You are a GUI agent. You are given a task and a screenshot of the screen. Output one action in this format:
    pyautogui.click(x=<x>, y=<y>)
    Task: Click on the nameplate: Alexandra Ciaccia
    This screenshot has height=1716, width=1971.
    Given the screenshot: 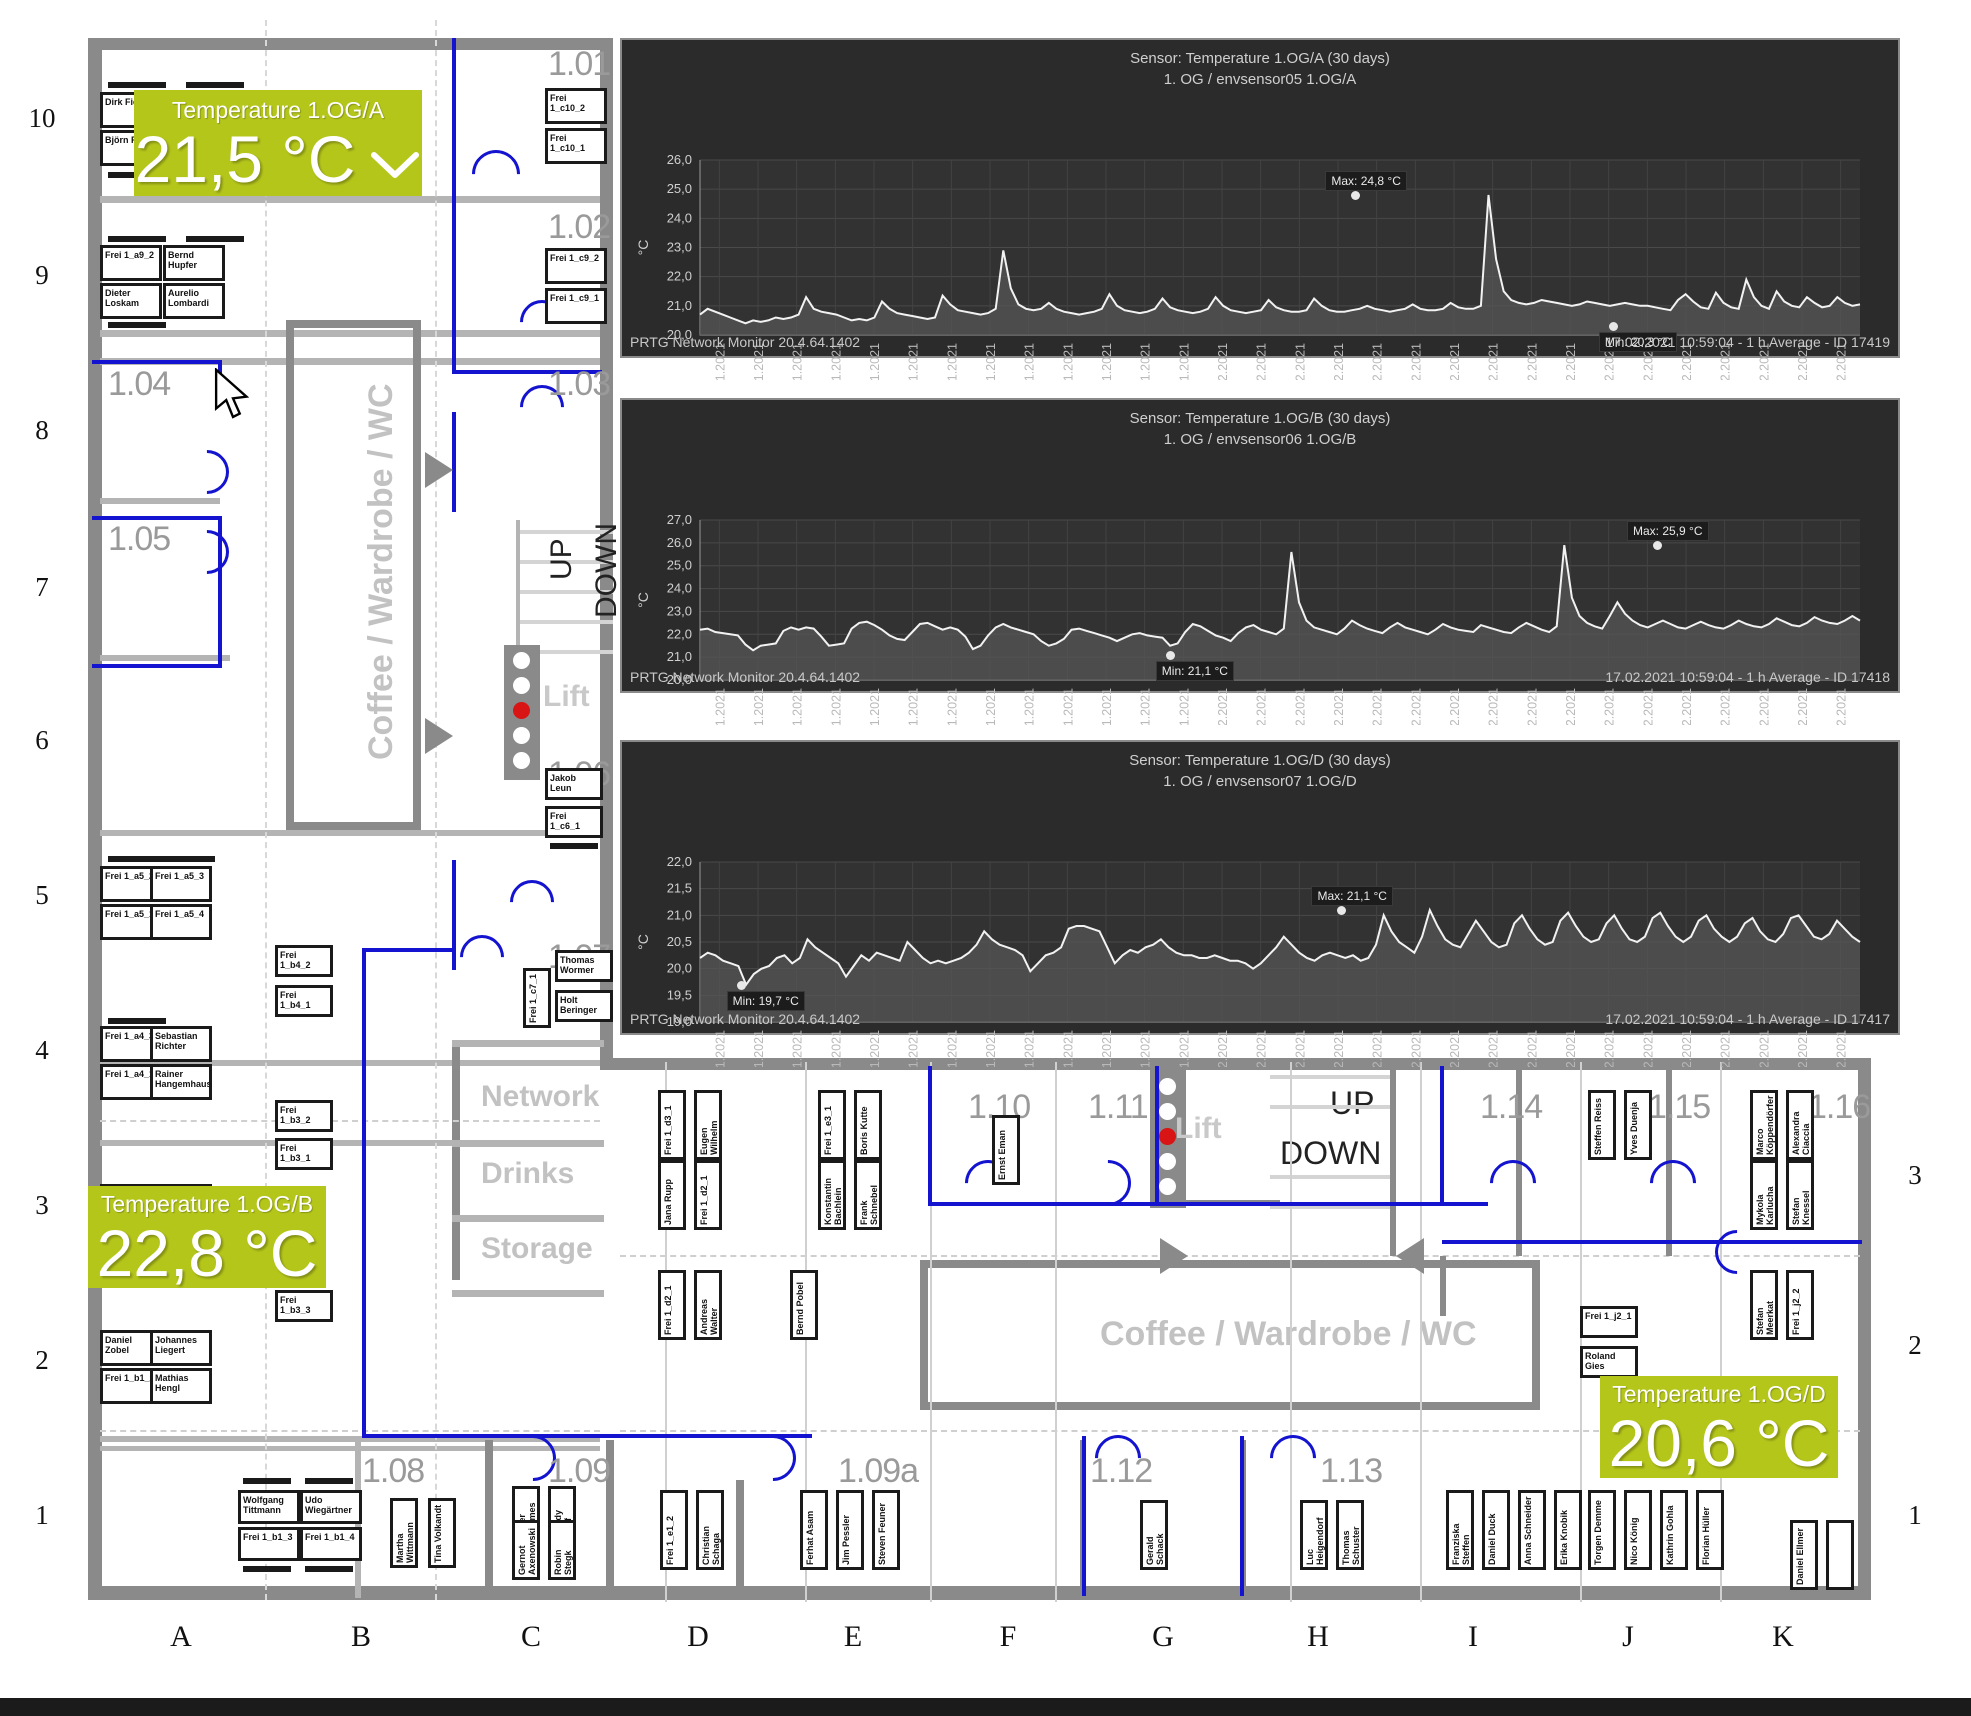 What is the action you would take?
    pyautogui.click(x=1800, y=1125)
    